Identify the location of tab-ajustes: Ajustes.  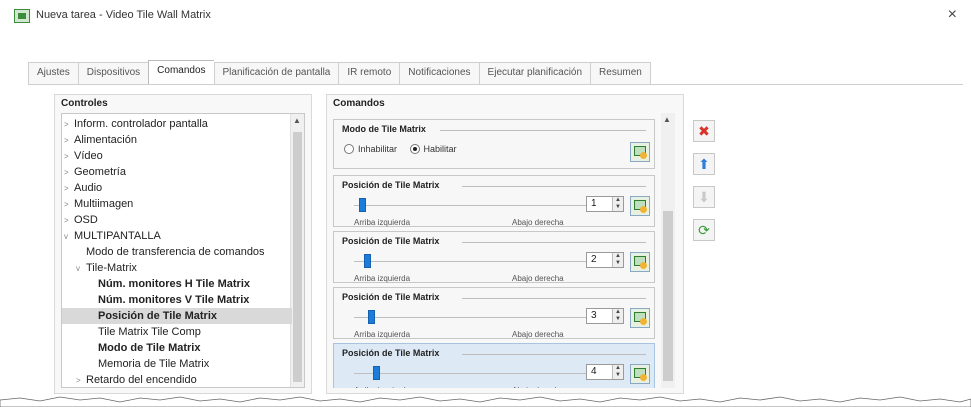
(53, 73).